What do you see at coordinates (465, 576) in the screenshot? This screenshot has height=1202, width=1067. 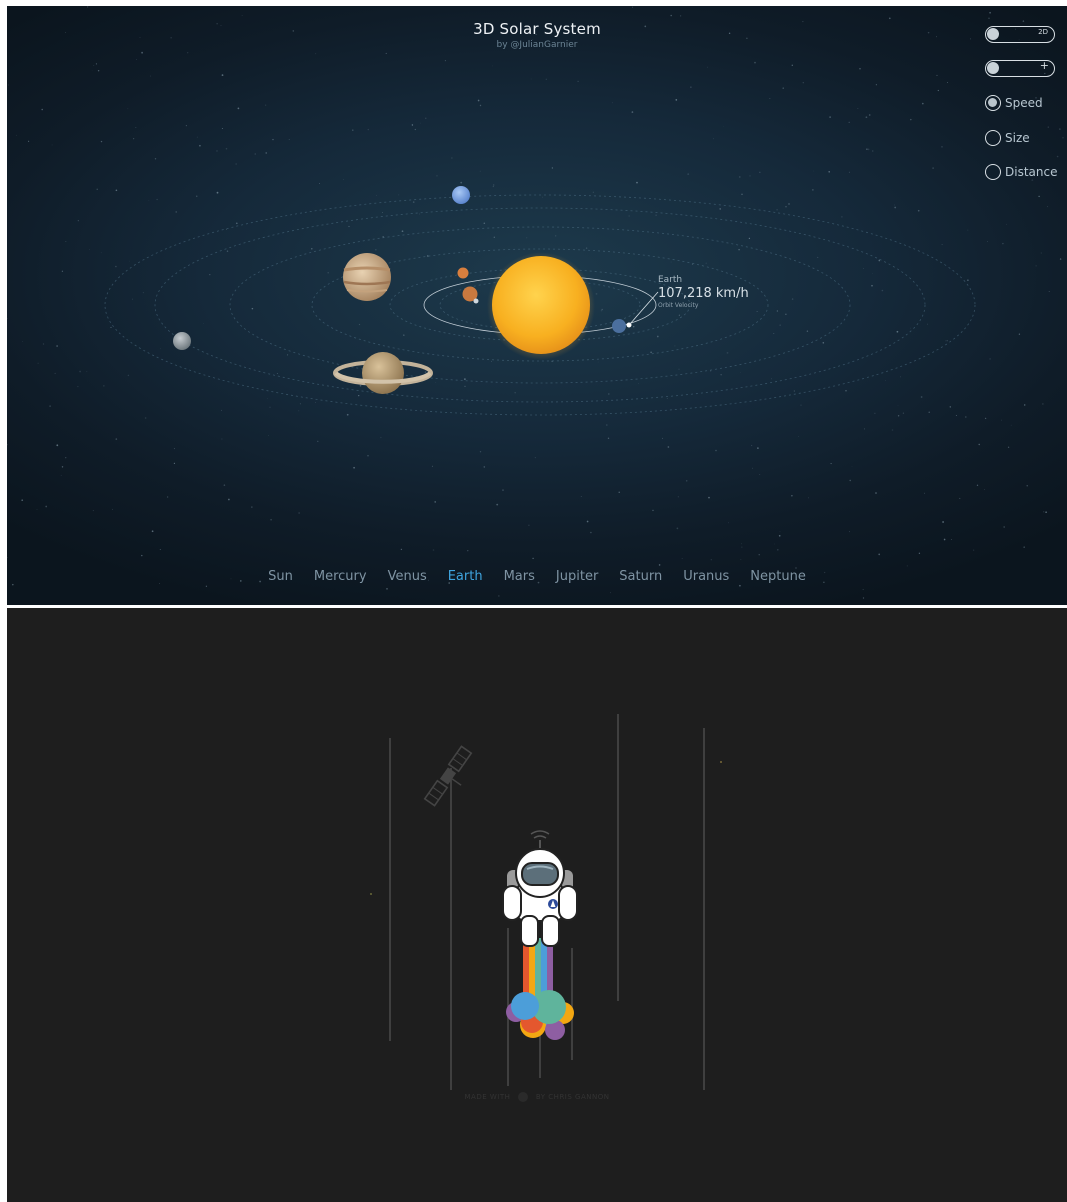 I see `nav-item-earth: Earth` at bounding box center [465, 576].